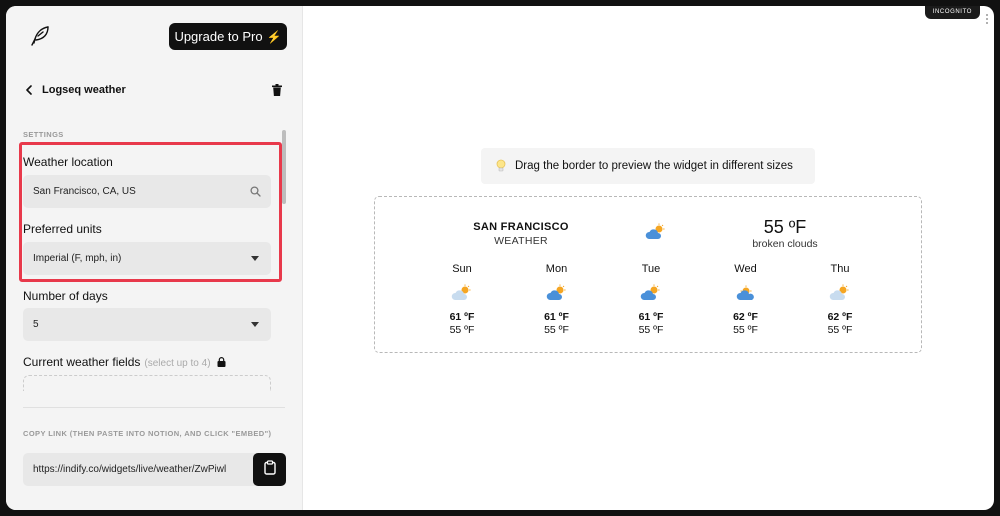 This screenshot has width=1000, height=516. Describe the element at coordinates (745, 269) in the screenshot. I see `forecast-day-name: Wed` at that location.